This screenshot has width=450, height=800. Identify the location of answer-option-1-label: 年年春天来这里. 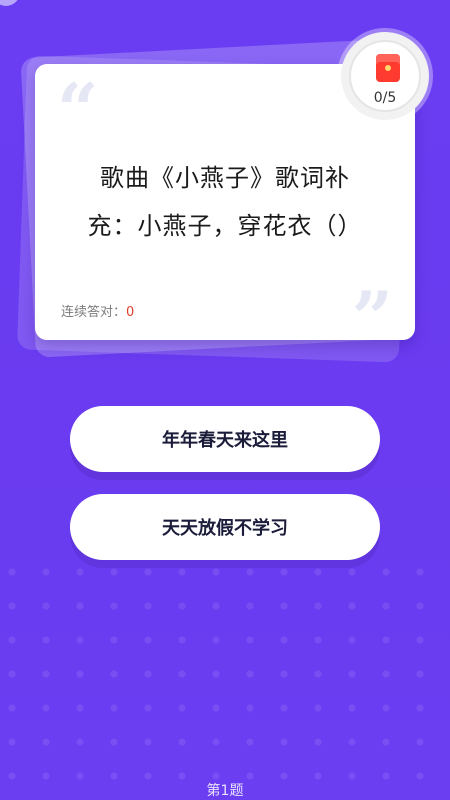
(225, 440).